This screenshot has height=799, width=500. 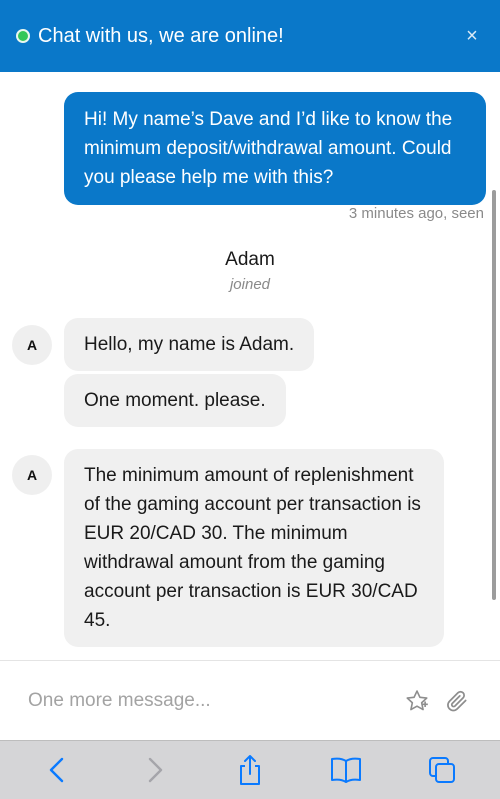 What do you see at coordinates (417, 701) in the screenshot?
I see `star-icon` at bounding box center [417, 701].